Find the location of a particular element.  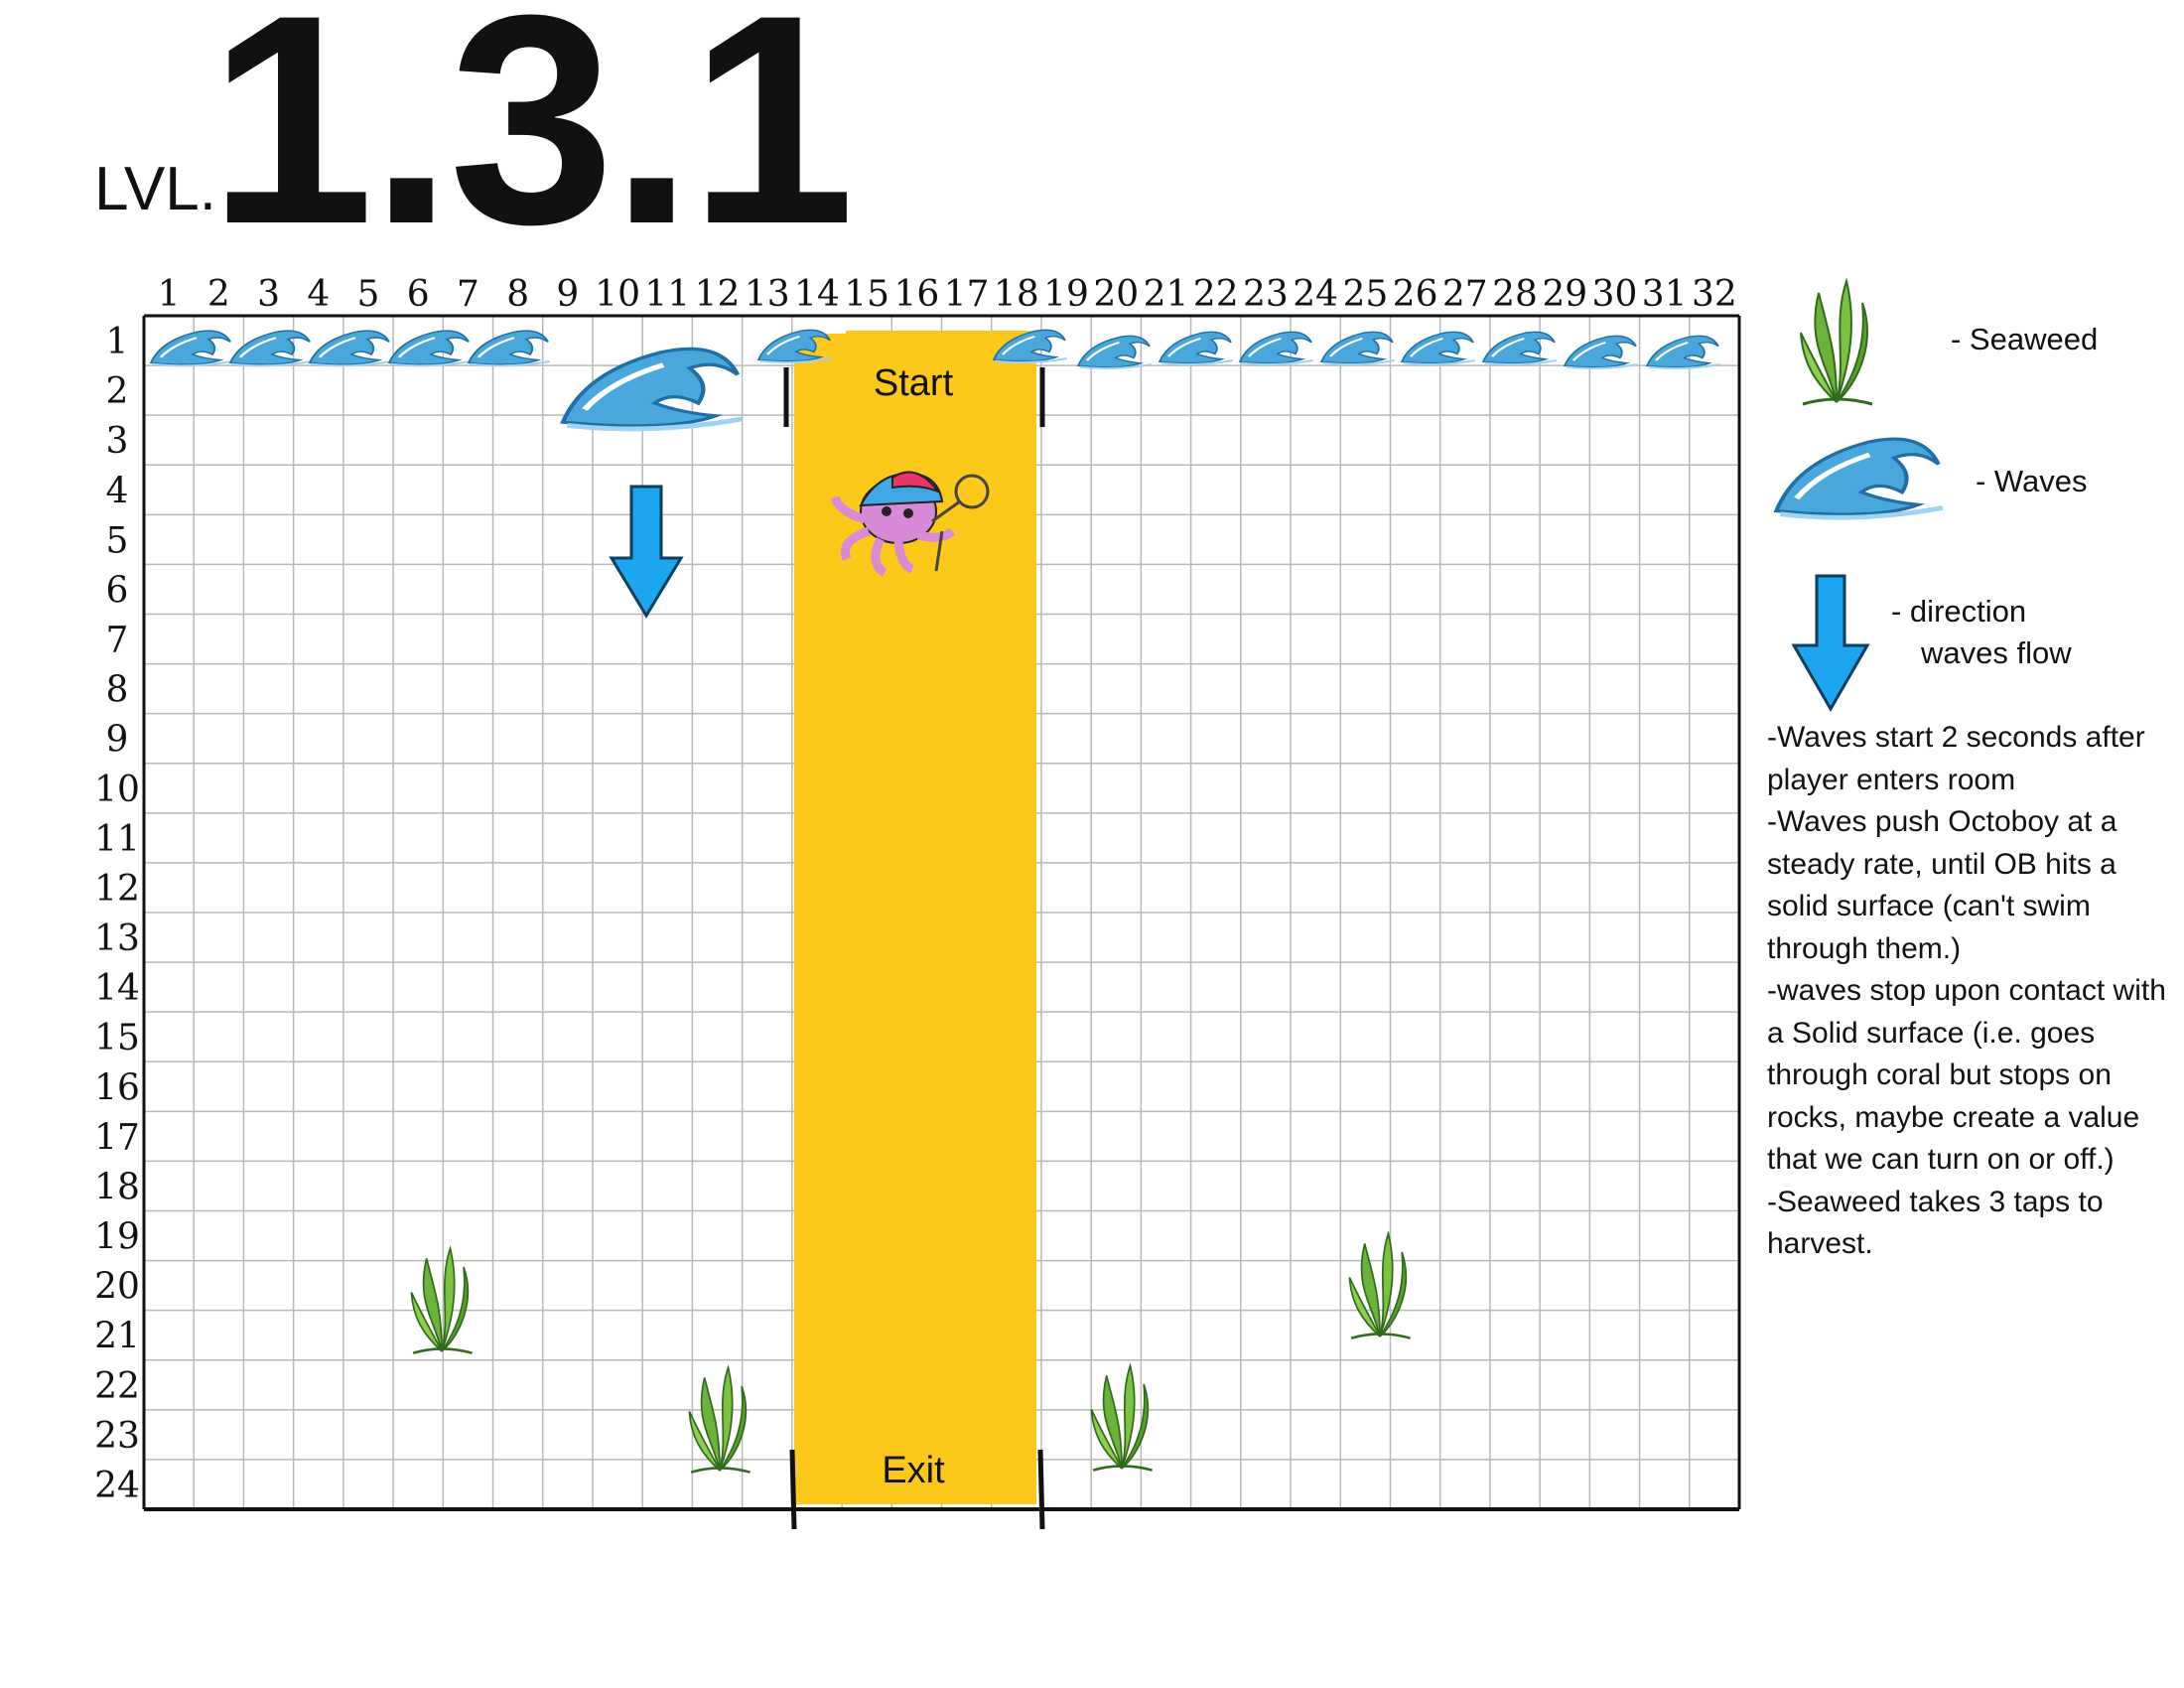

column-label: 32 is located at coordinates (1714, 294).